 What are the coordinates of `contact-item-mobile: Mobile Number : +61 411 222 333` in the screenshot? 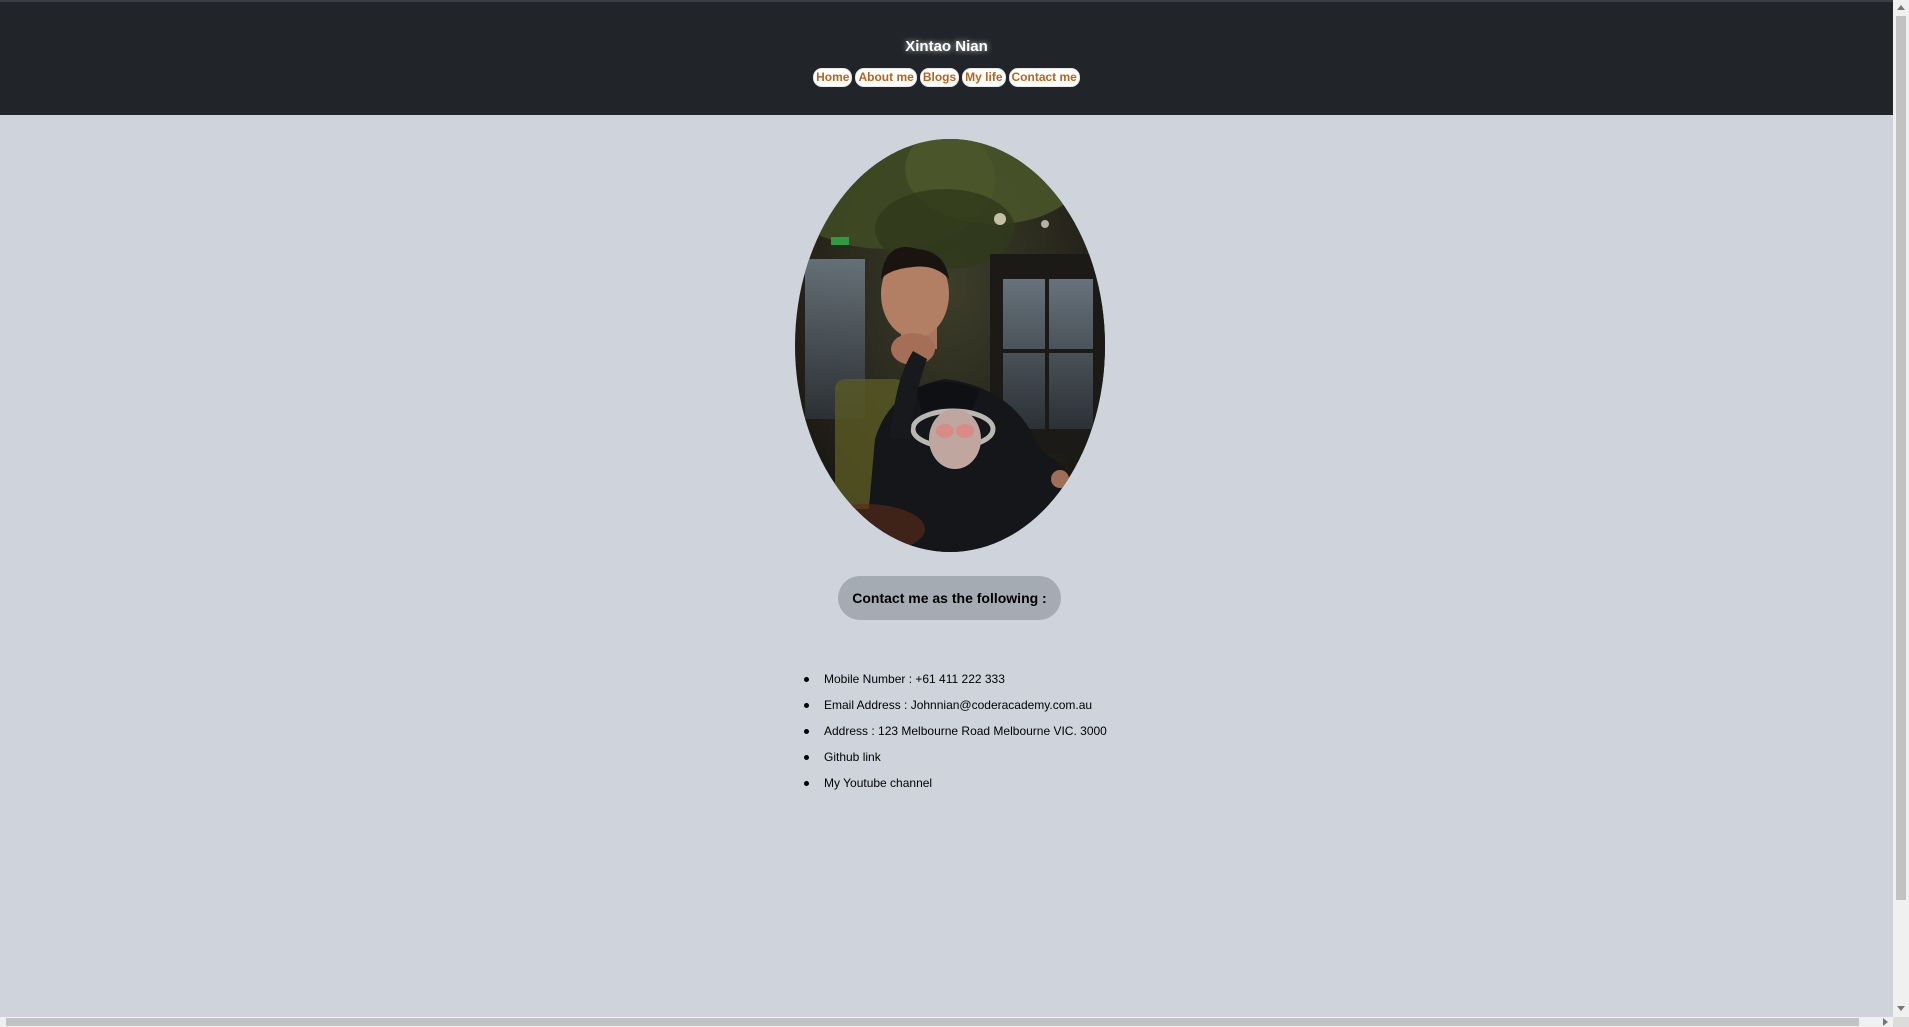 It's located at (955, 685).